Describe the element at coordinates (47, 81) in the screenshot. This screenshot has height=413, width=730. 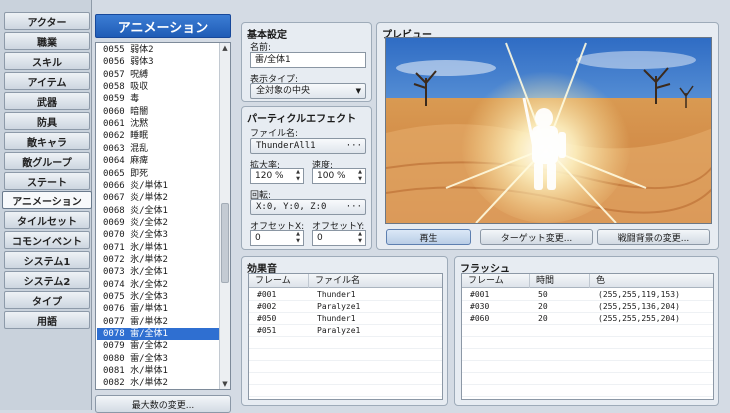
I see `tab-3: アイテム` at that location.